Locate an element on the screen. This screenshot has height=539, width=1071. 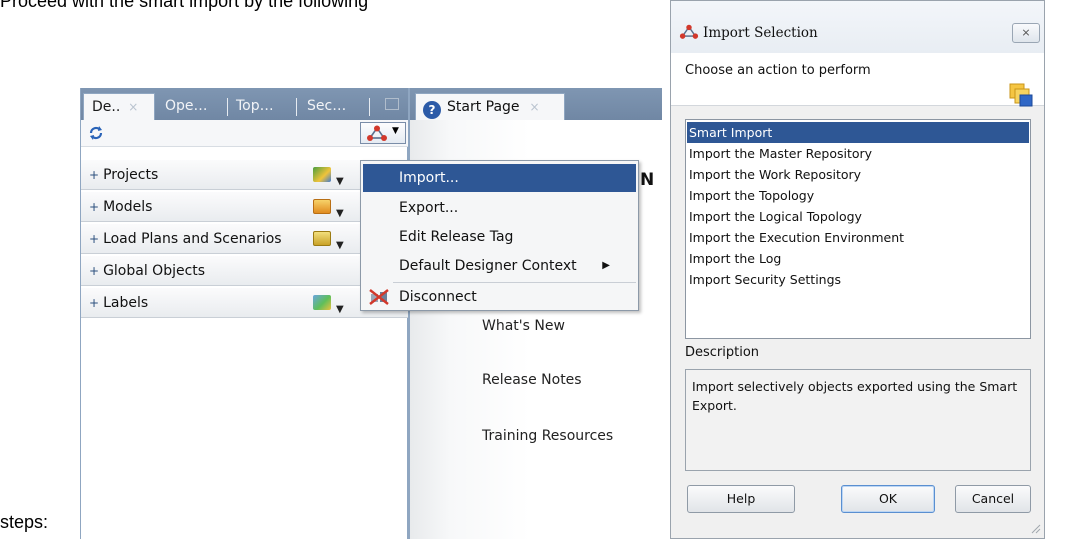
accordion-load-plans: + Load Plans and Scenarios ▼ is located at coordinates (244, 239).